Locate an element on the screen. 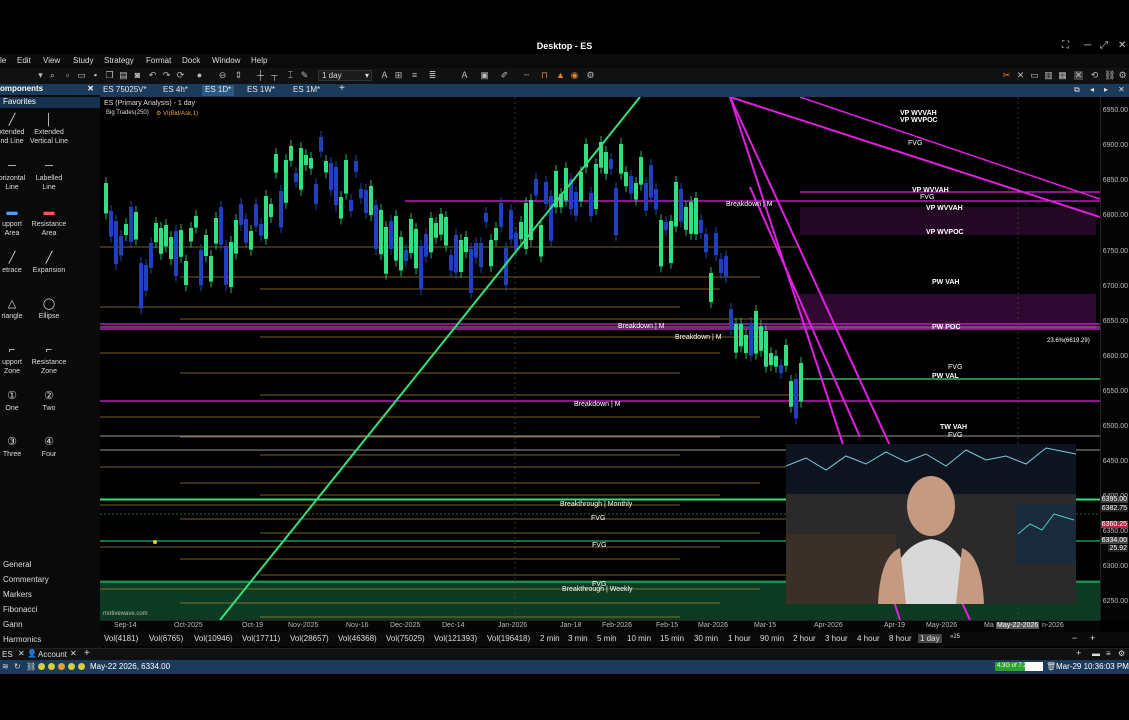 This screenshot has width=1129, height=720. text-color-icon: A is located at coordinates (464, 75).